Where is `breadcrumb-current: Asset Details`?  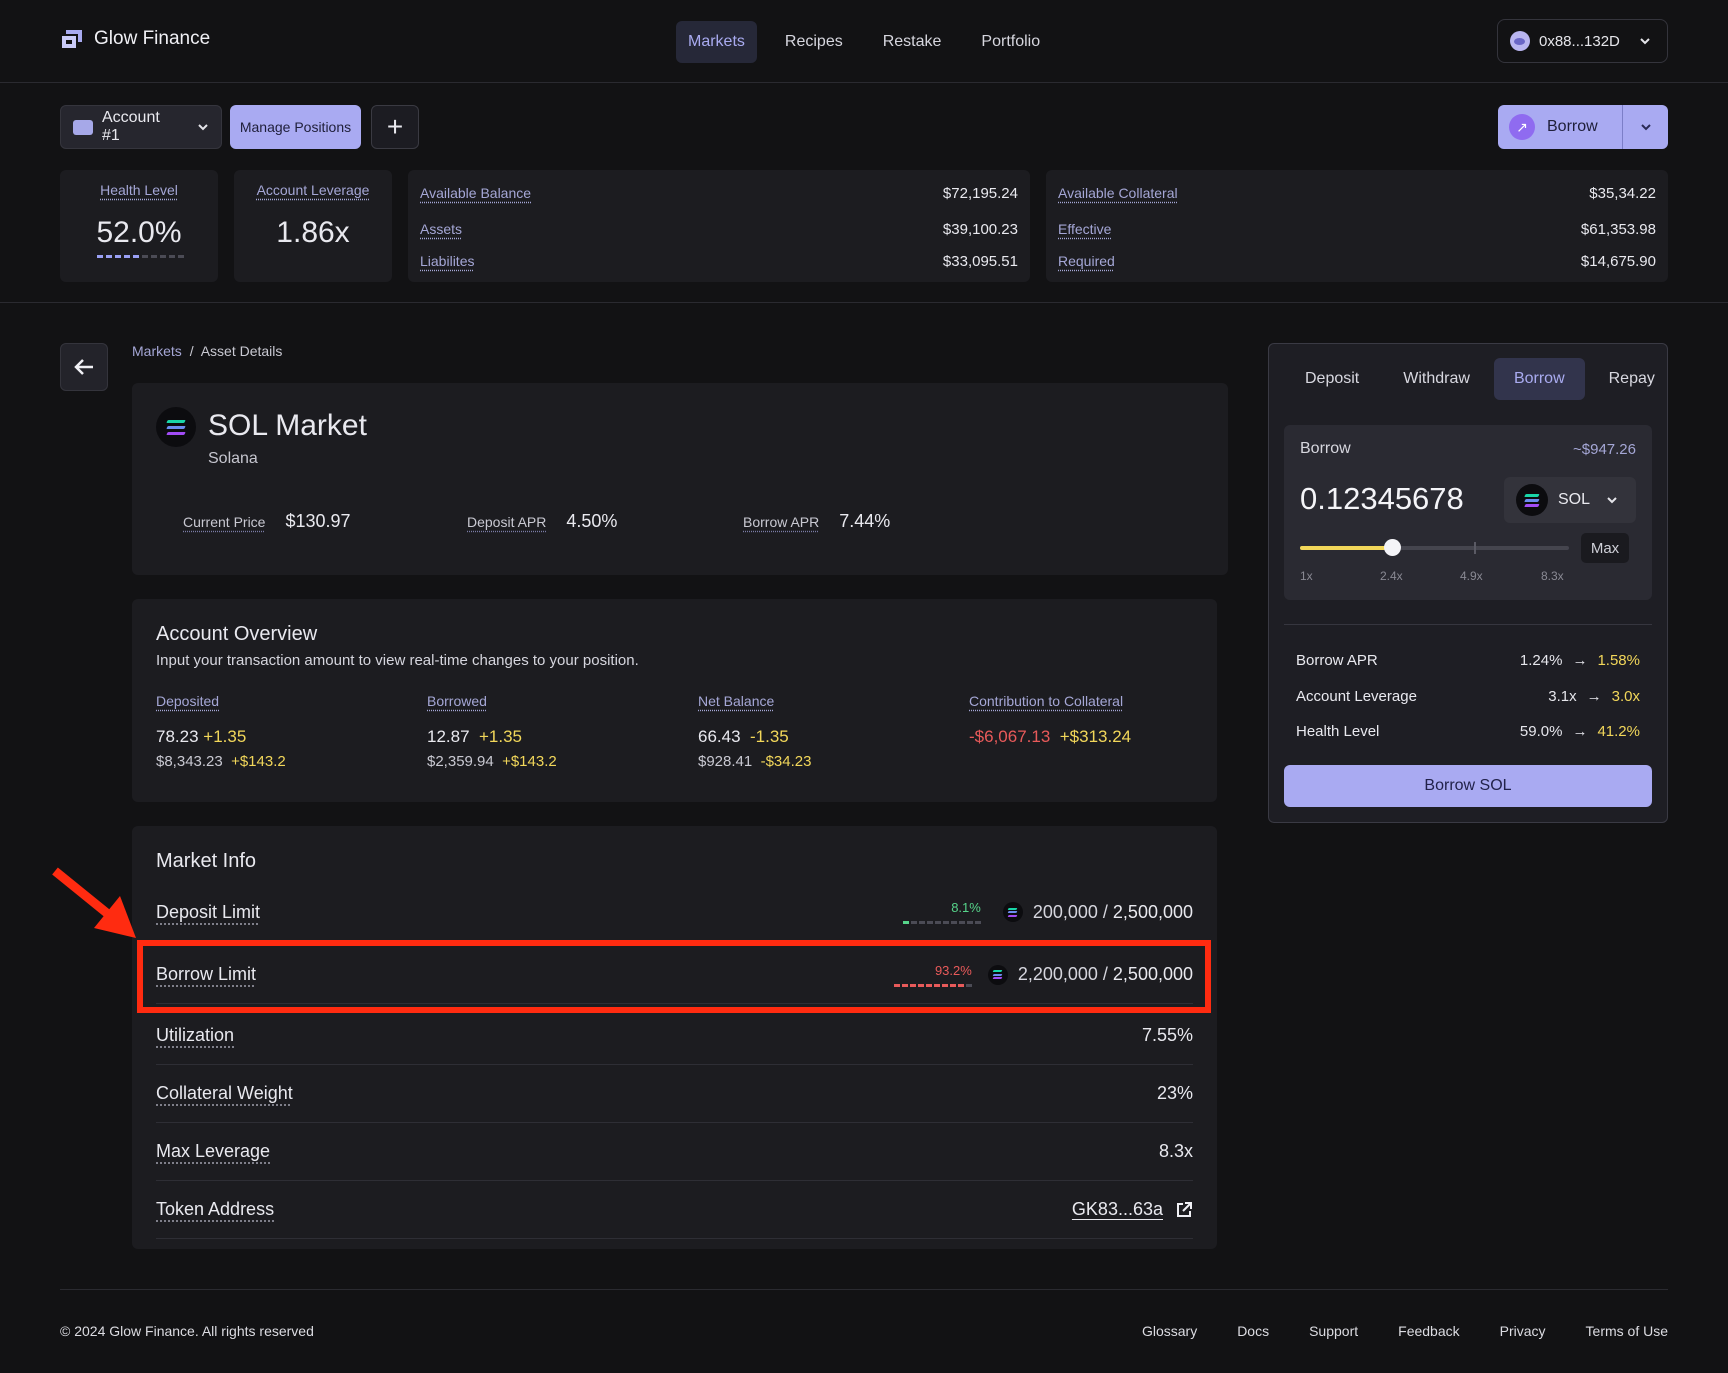
breadcrumb-current: Asset Details is located at coordinates (241, 351).